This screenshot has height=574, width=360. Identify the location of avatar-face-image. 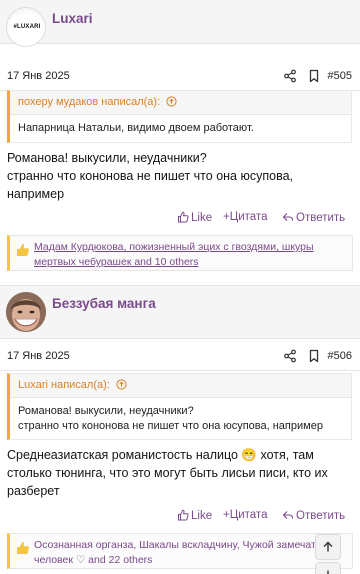
(26, 312).